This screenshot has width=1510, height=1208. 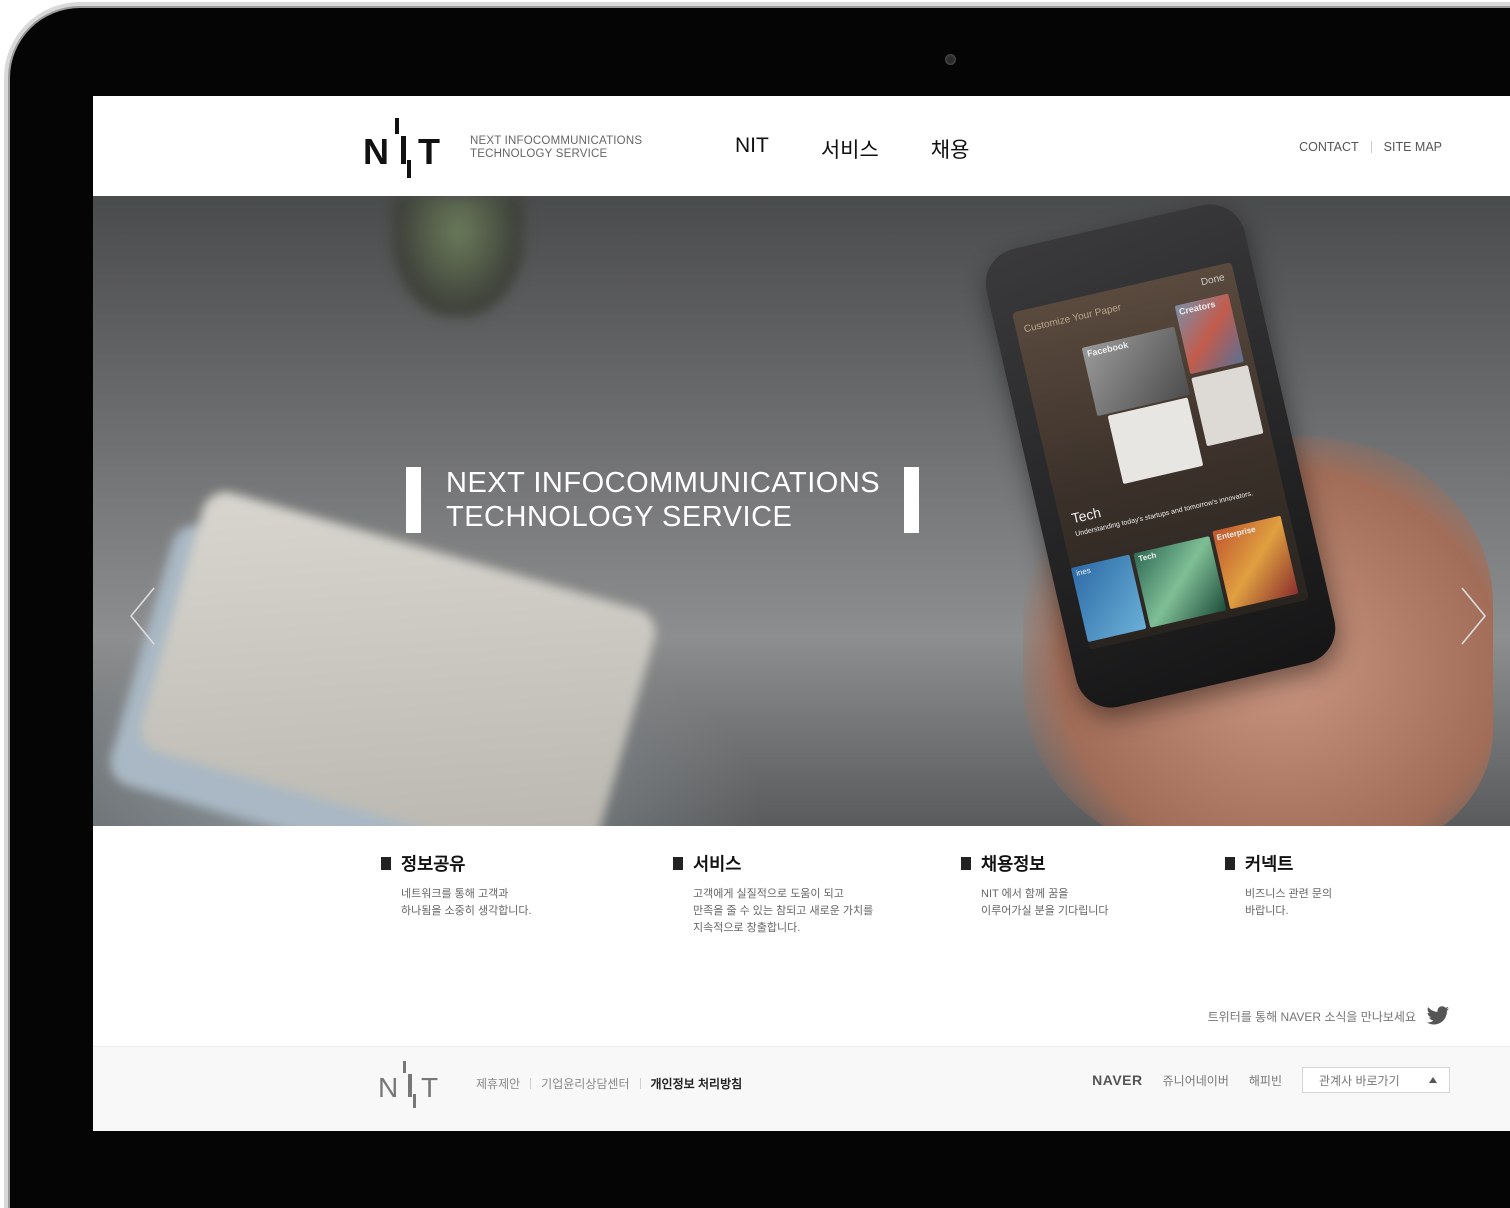 What do you see at coordinates (1267, 911) in the screenshot?
I see `feature-desc-line: 바랍니다.` at bounding box center [1267, 911].